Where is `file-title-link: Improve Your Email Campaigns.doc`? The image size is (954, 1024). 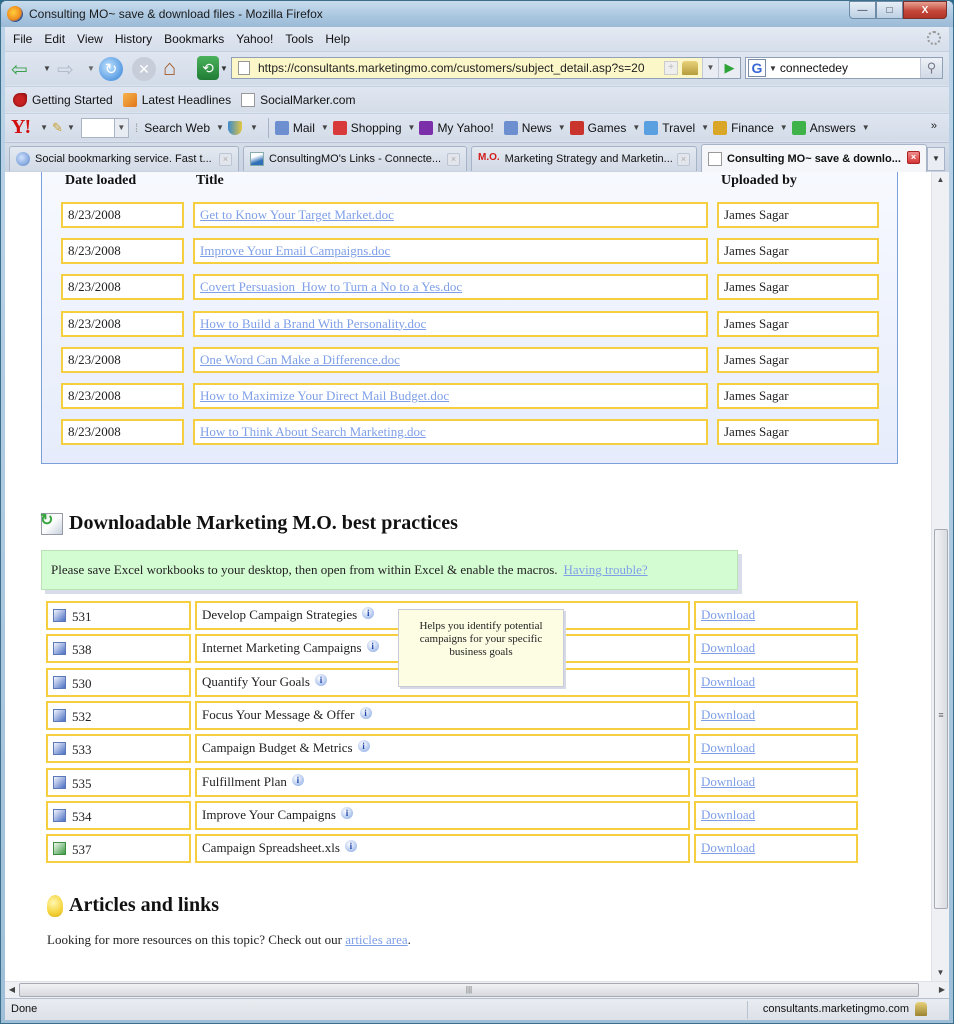 file-title-link: Improve Your Email Campaigns.doc is located at coordinates (295, 251).